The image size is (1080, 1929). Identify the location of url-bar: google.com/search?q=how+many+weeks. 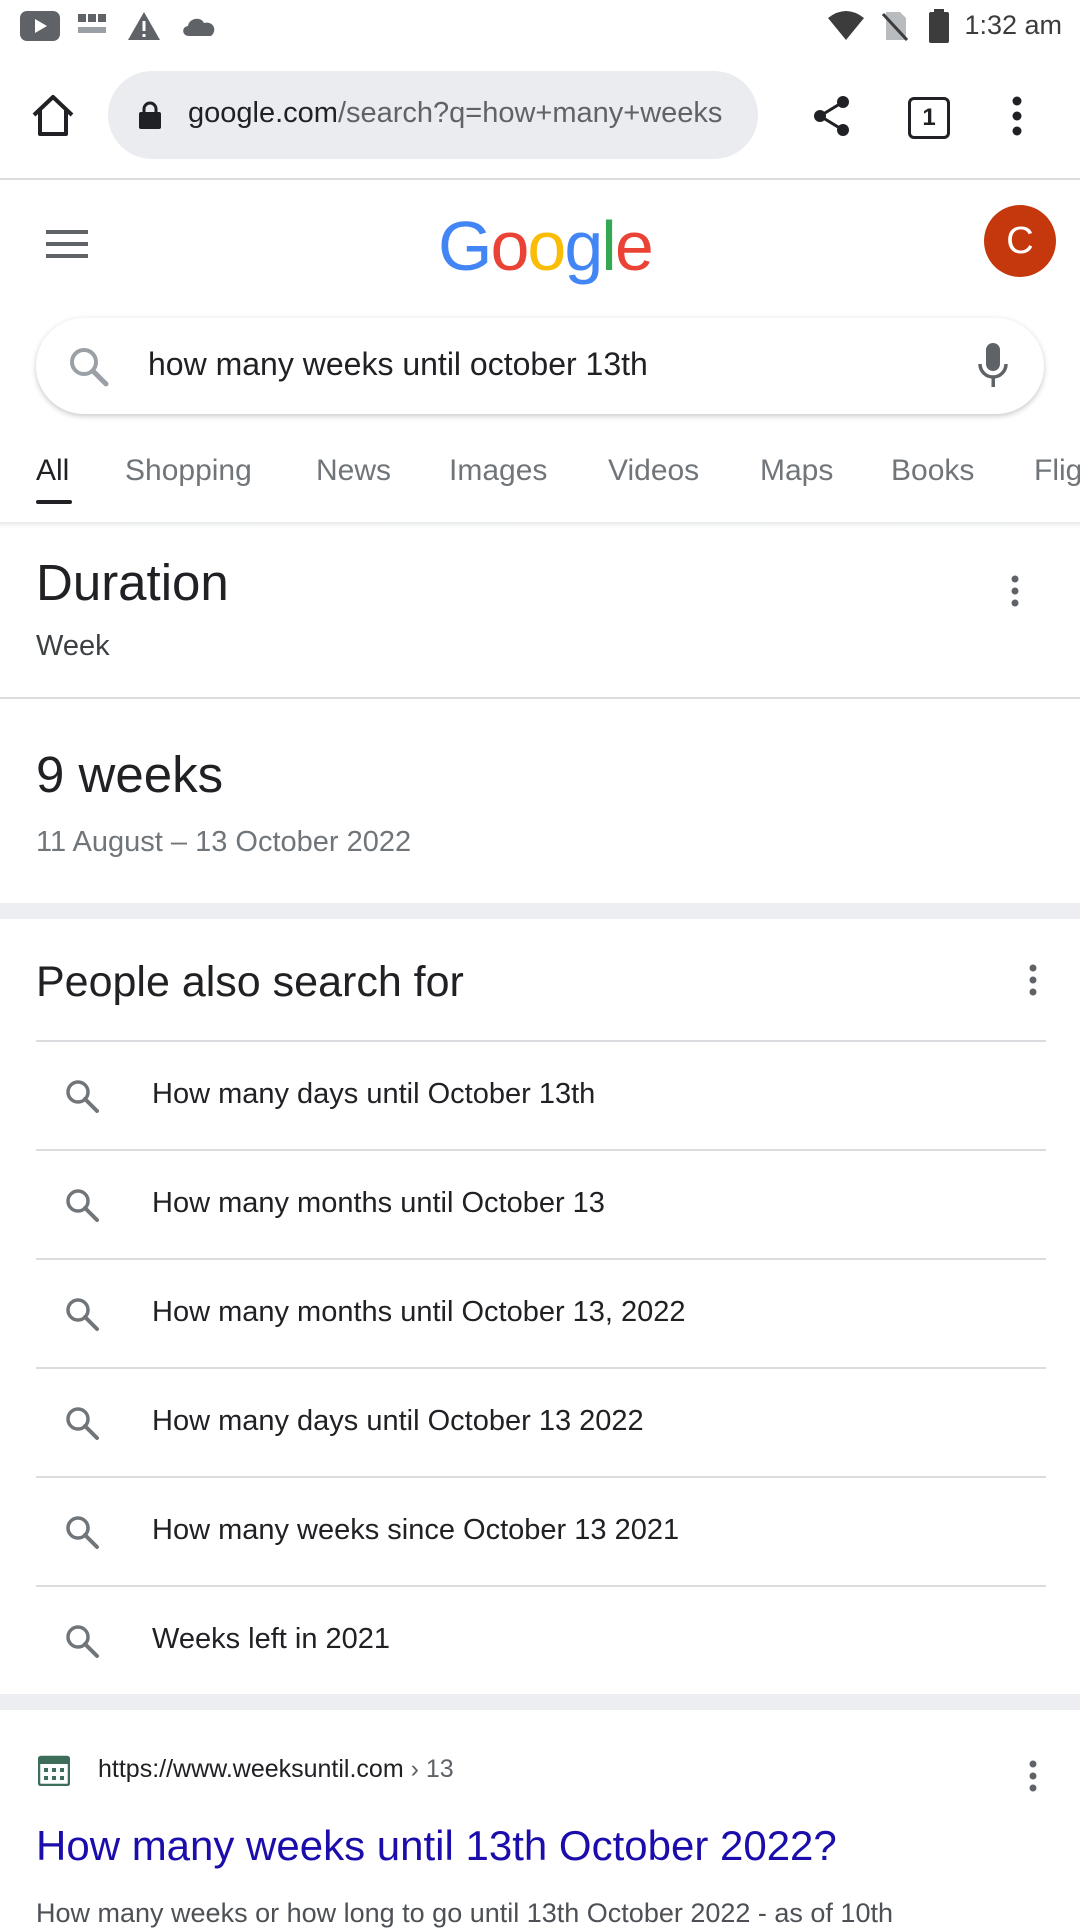
(433, 115).